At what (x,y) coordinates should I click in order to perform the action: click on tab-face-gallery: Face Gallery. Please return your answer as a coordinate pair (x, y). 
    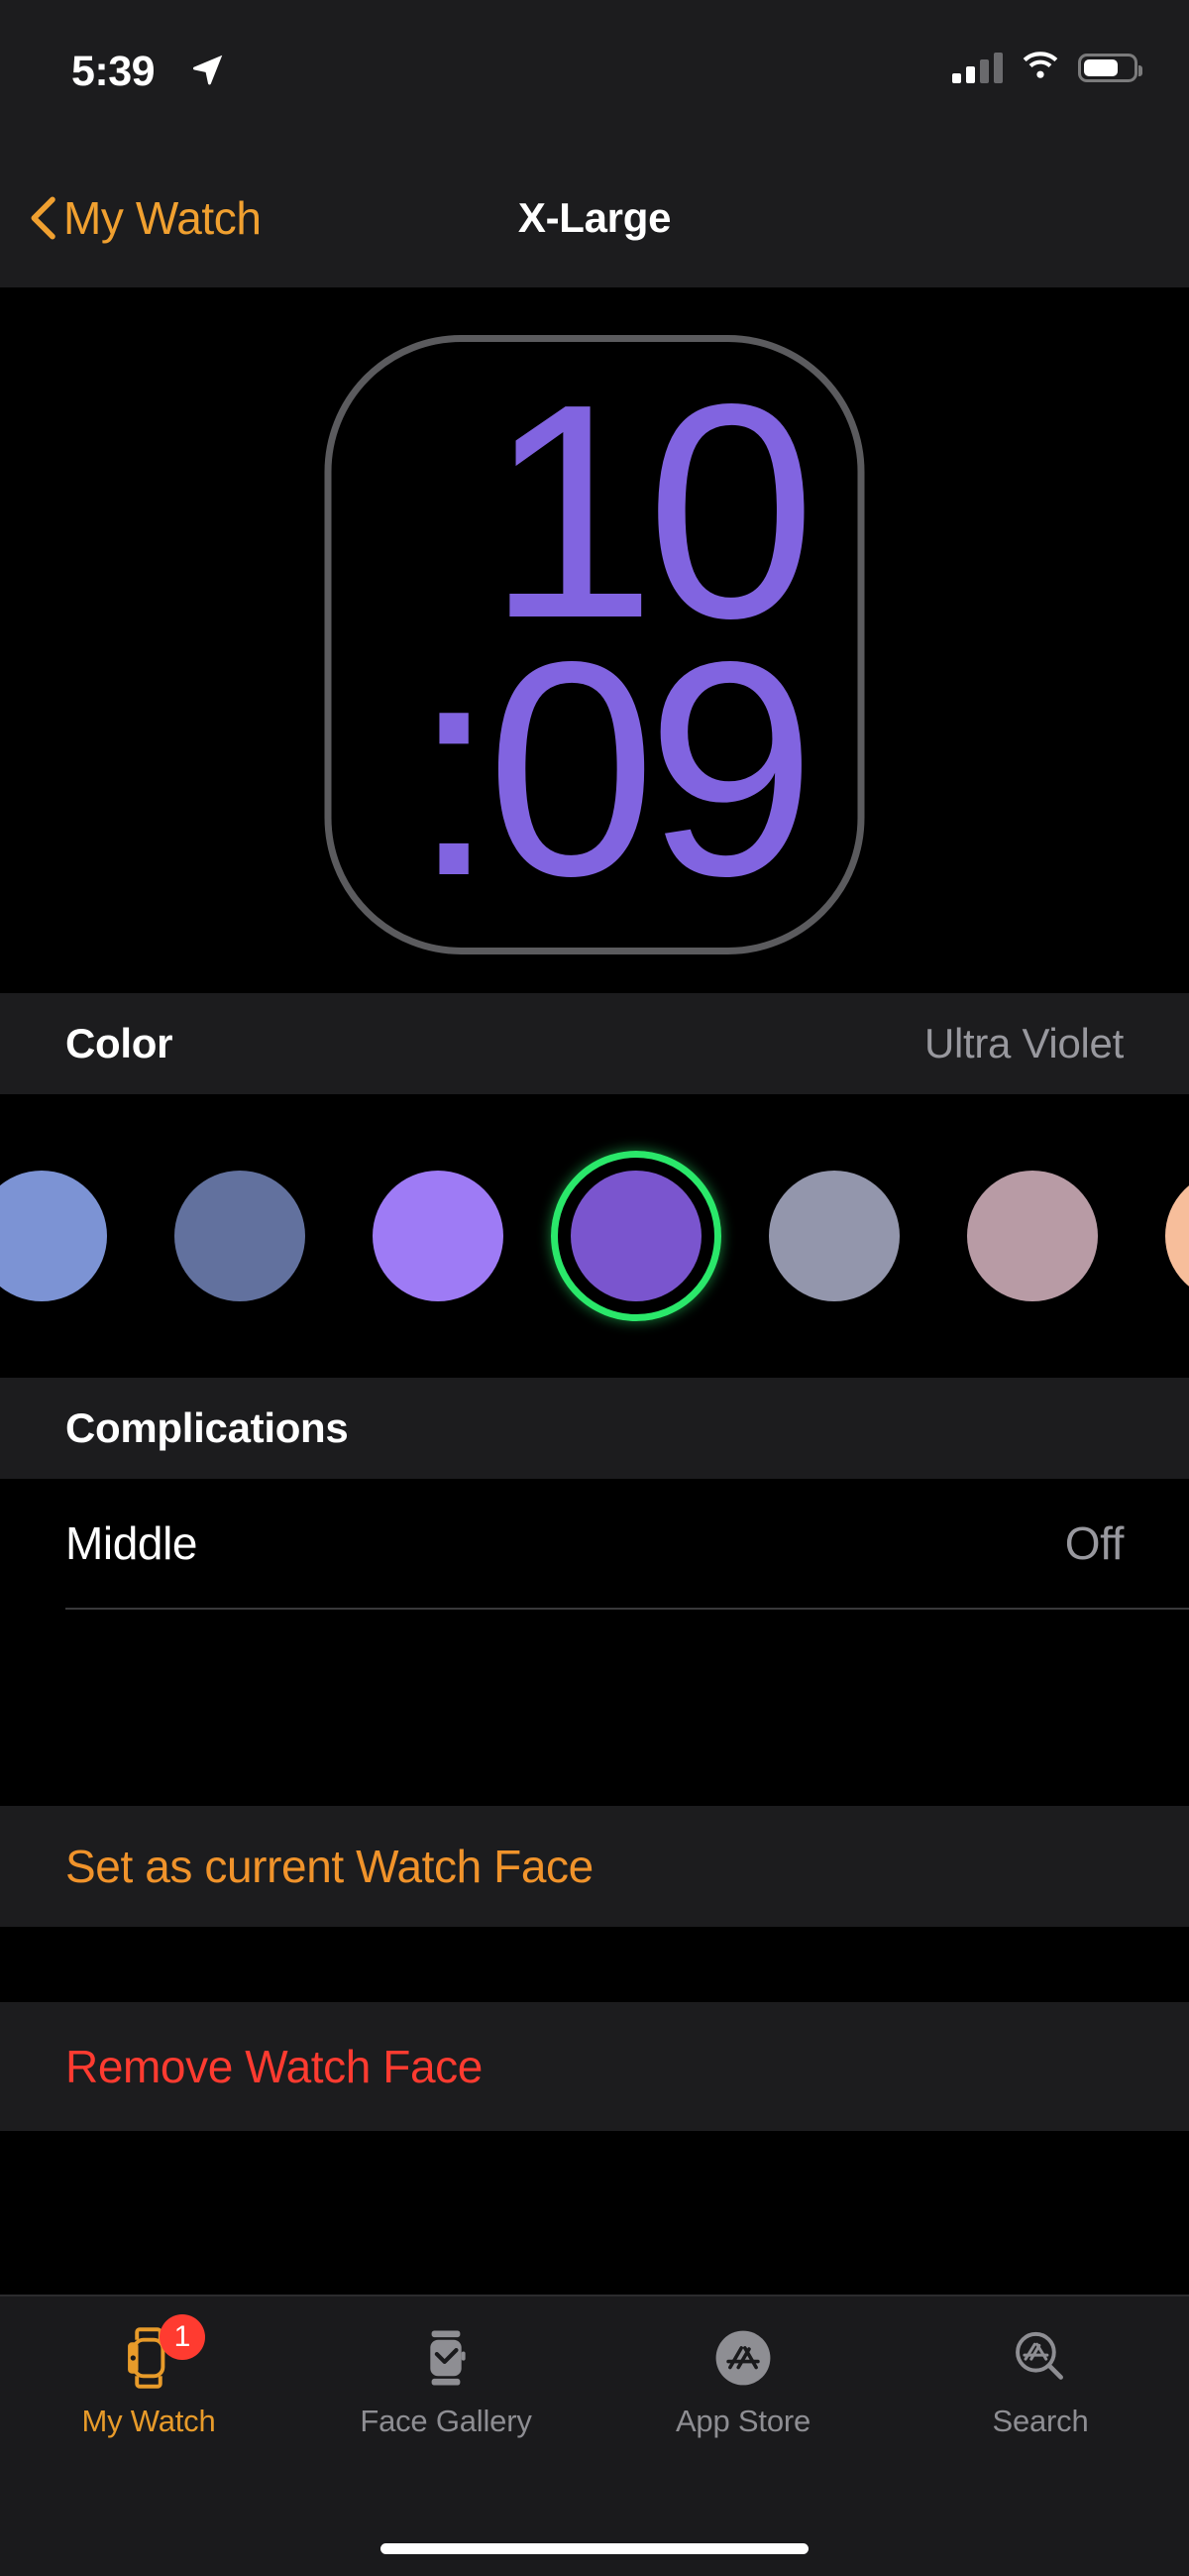
    Looking at the image, I should click on (445, 2379).